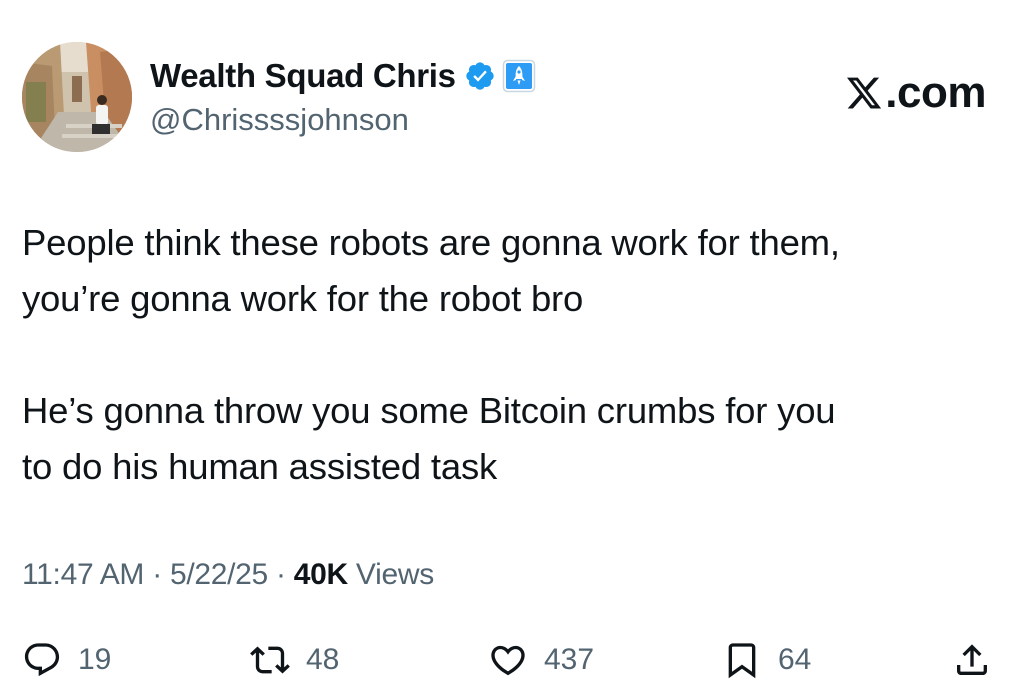 Image resolution: width=1024 pixels, height=698 pixels. What do you see at coordinates (323, 659) in the screenshot?
I see `repost-count: 48` at bounding box center [323, 659].